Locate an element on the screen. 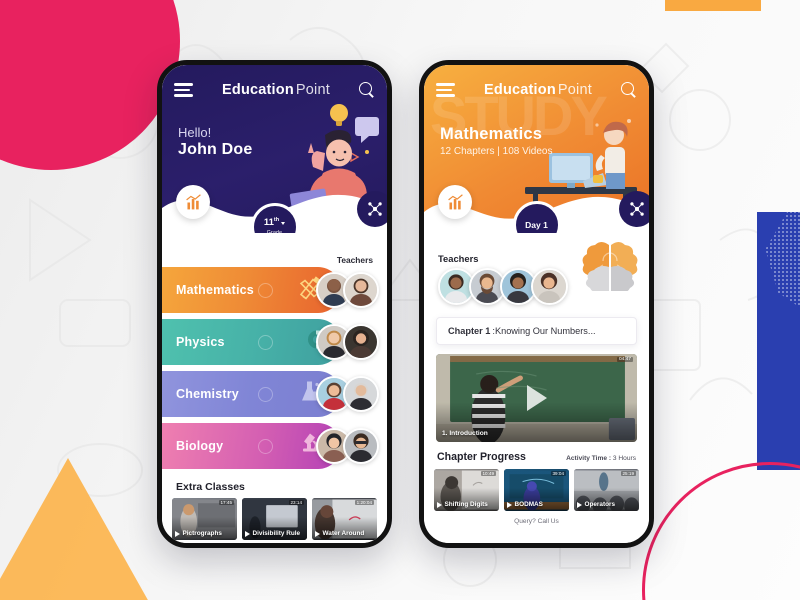 The image size is (800, 600). video-title: Pictrographs is located at coordinates (202, 533).